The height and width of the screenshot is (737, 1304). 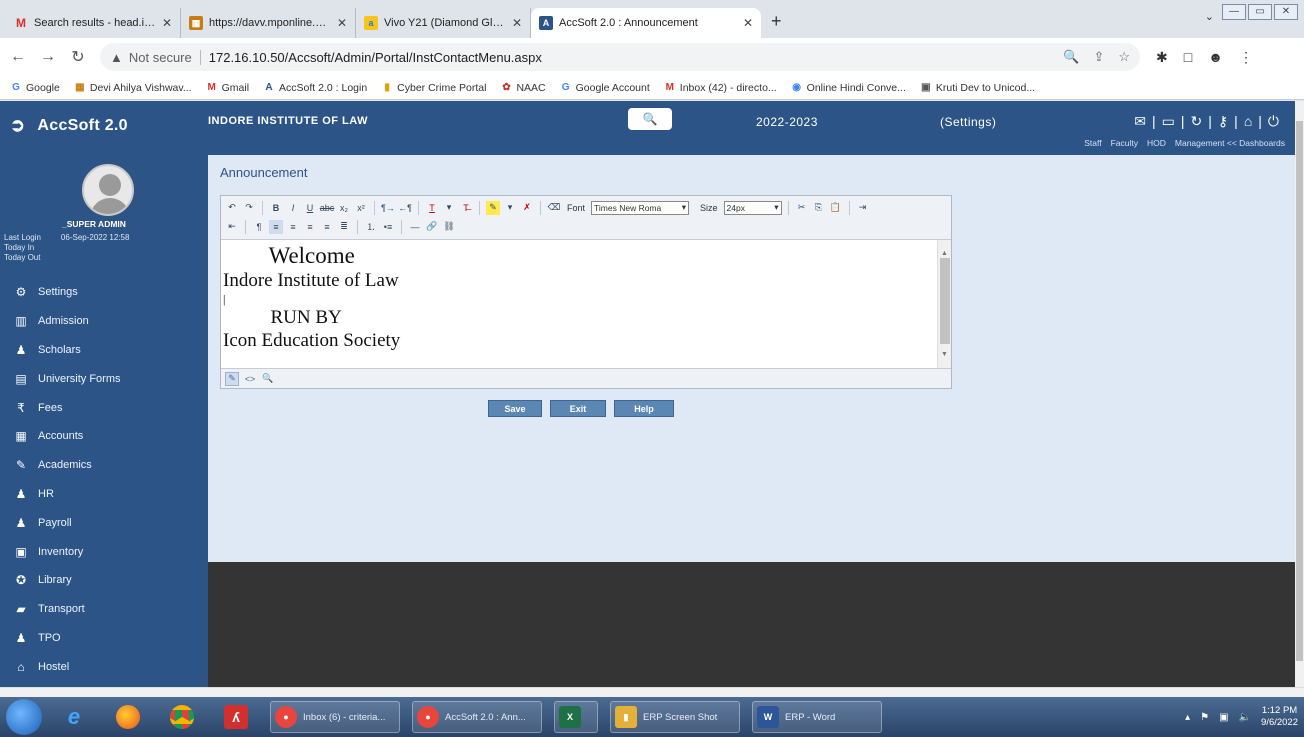 What do you see at coordinates (310, 227) in the screenshot?
I see `align-right-icon: ≡` at bounding box center [310, 227].